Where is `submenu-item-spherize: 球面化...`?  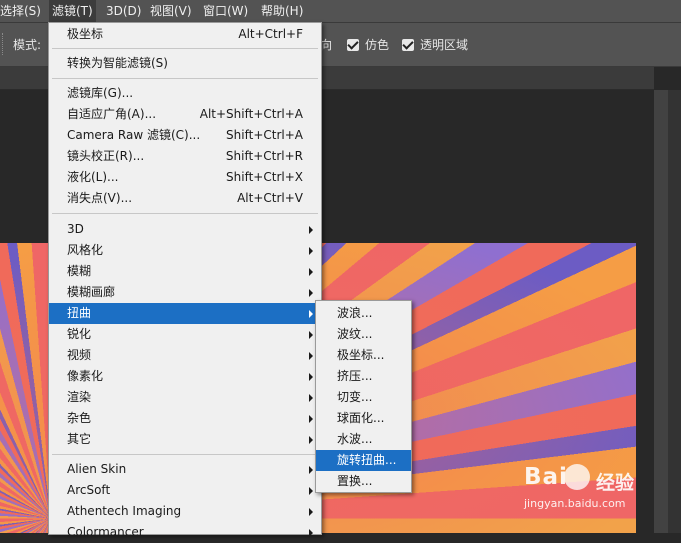
submenu-item-spherize: 球面化... is located at coordinates (363, 418).